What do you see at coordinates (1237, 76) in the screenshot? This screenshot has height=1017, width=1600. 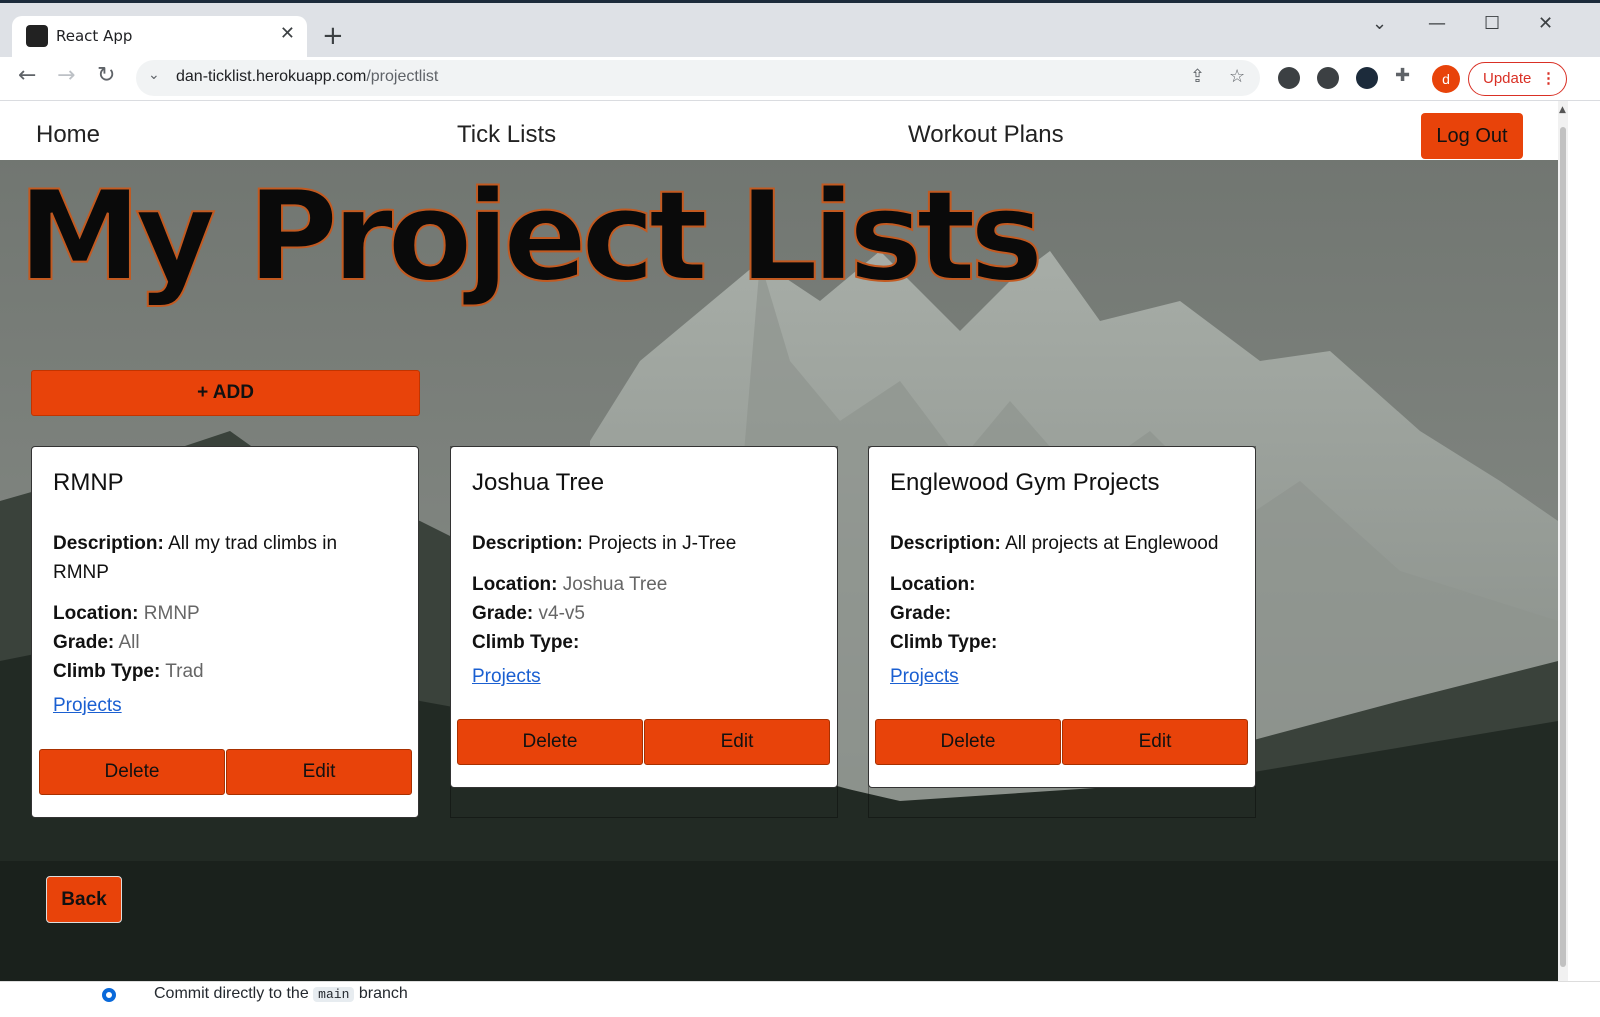 I see `bookmark-star-icon: ☆` at bounding box center [1237, 76].